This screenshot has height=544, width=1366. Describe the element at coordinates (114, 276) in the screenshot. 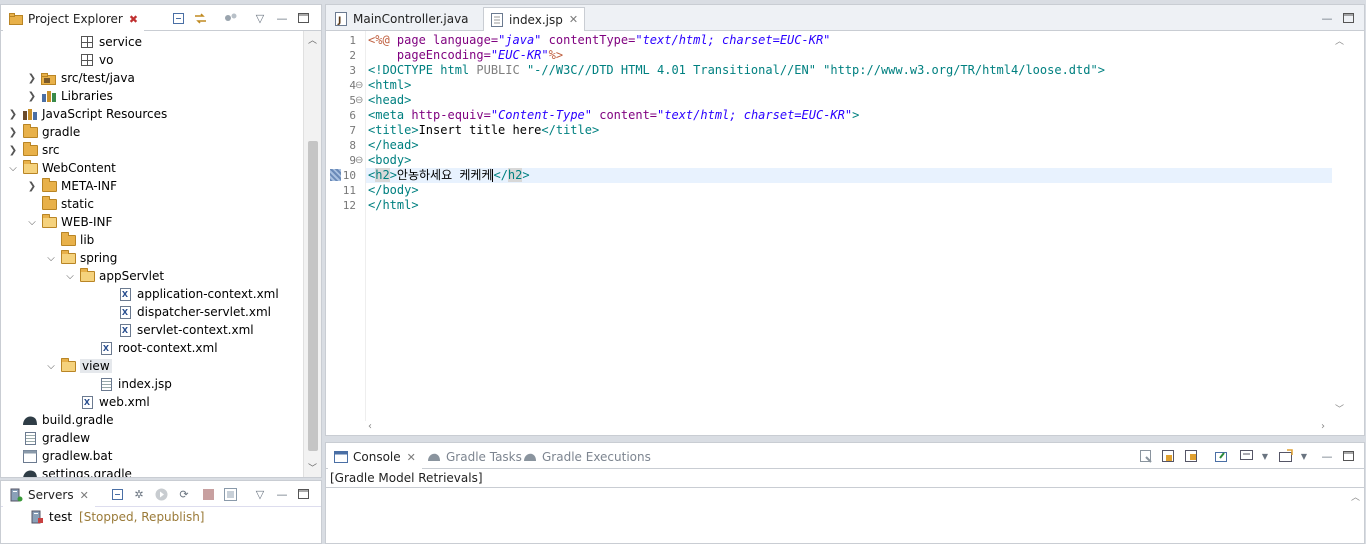

I see `tree-item: ⌵ appServlet` at that location.